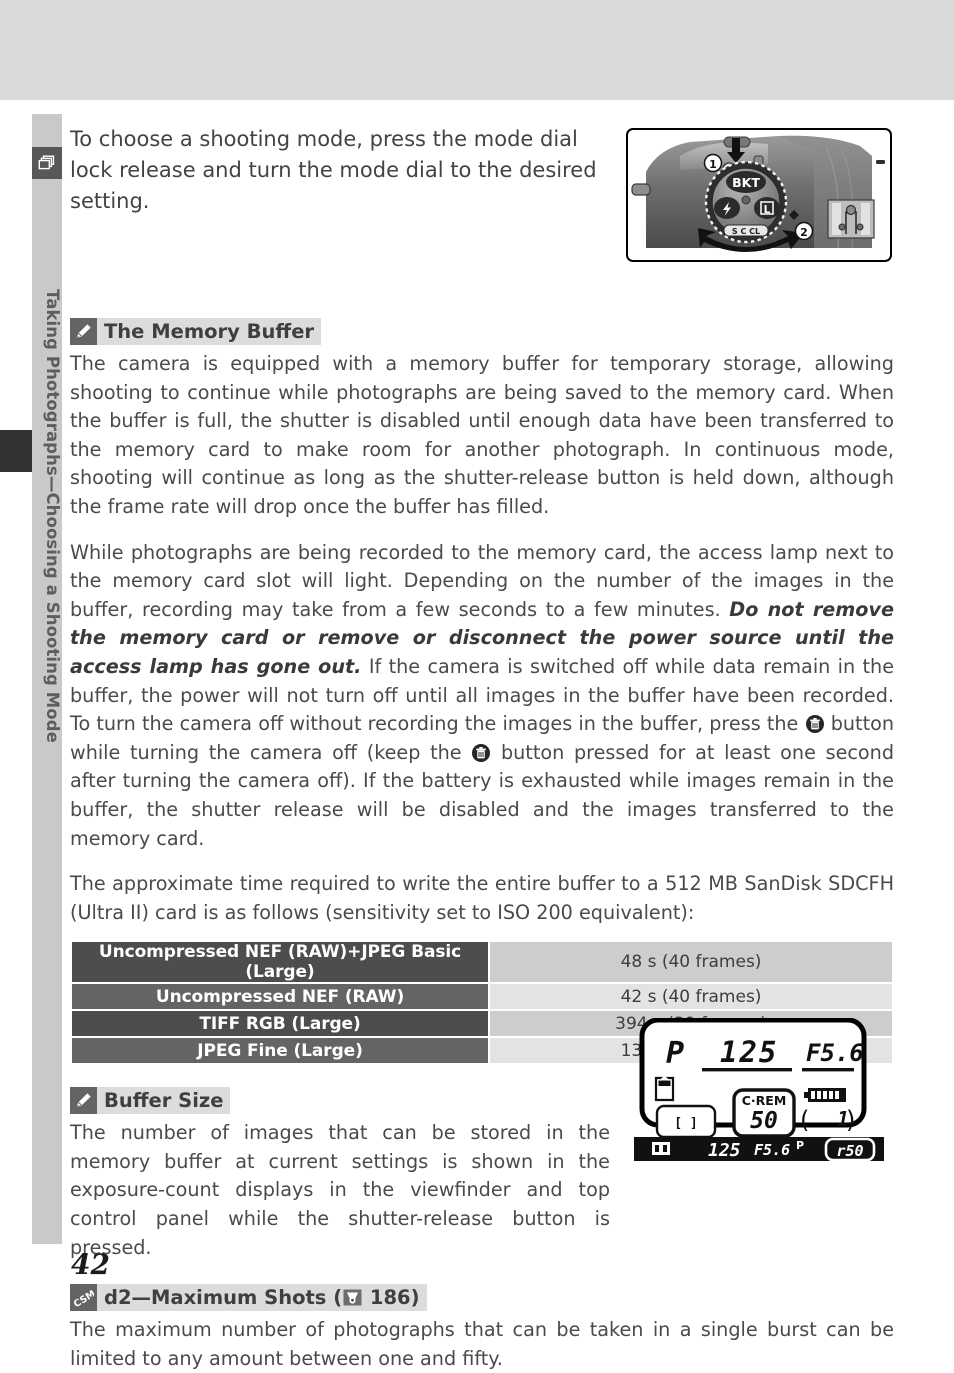 This screenshot has height=1373, width=954. What do you see at coordinates (477, 50) in the screenshot?
I see `page-header-band` at bounding box center [477, 50].